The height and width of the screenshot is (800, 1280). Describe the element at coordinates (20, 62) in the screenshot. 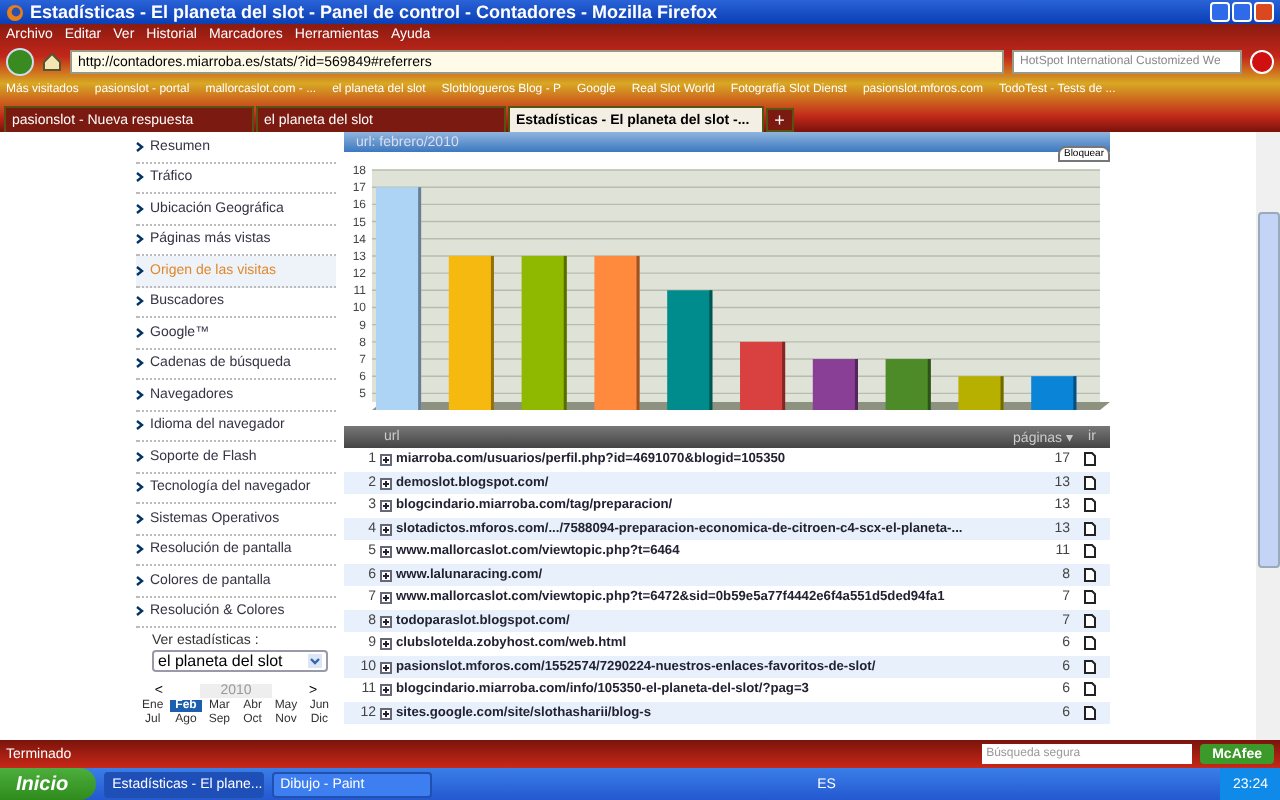

I see `back-button` at that location.